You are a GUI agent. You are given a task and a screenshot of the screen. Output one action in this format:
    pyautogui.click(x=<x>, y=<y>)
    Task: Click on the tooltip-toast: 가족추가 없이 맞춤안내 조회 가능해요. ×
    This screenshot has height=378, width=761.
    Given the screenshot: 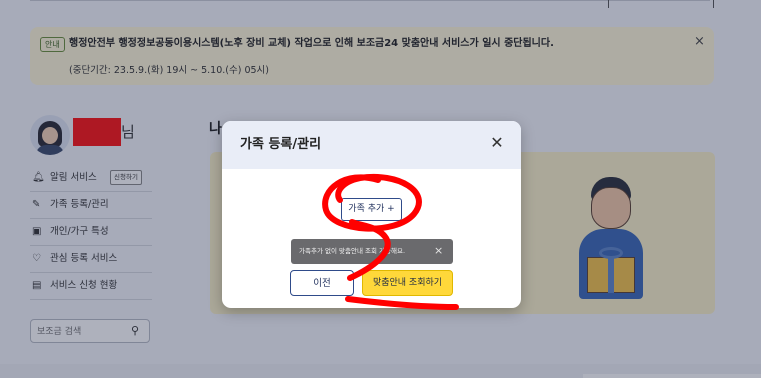 What is the action you would take?
    pyautogui.click(x=372, y=251)
    